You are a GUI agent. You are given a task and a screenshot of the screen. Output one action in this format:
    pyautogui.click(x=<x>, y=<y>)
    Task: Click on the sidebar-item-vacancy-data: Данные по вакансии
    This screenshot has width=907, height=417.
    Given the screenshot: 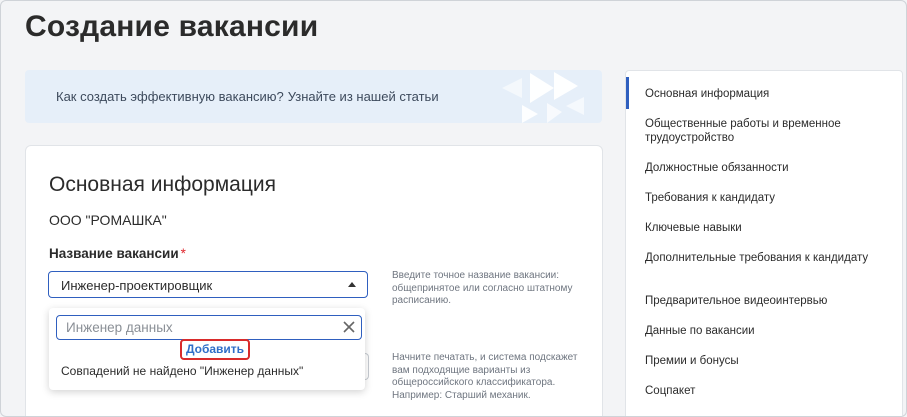 What is the action you would take?
    pyautogui.click(x=765, y=331)
    